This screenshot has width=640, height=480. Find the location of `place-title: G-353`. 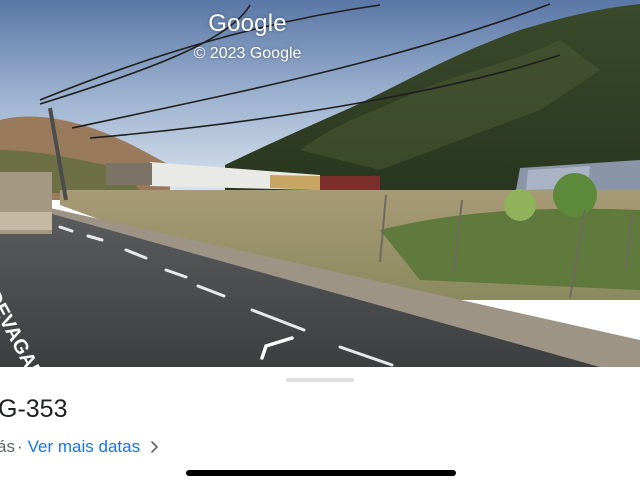

place-title: G-353 is located at coordinates (34, 409).